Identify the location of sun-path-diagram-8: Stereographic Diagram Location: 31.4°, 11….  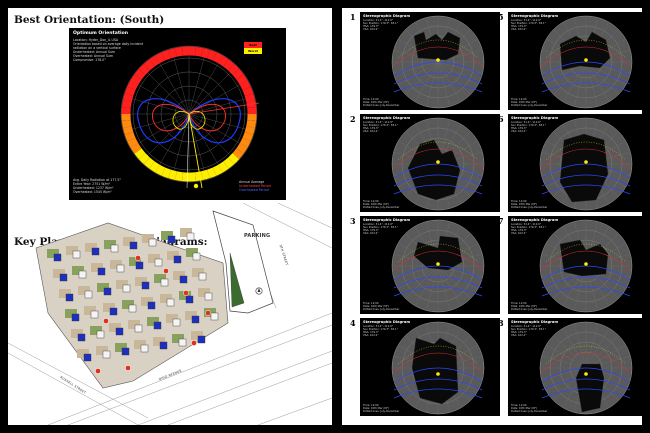
(578, 367).